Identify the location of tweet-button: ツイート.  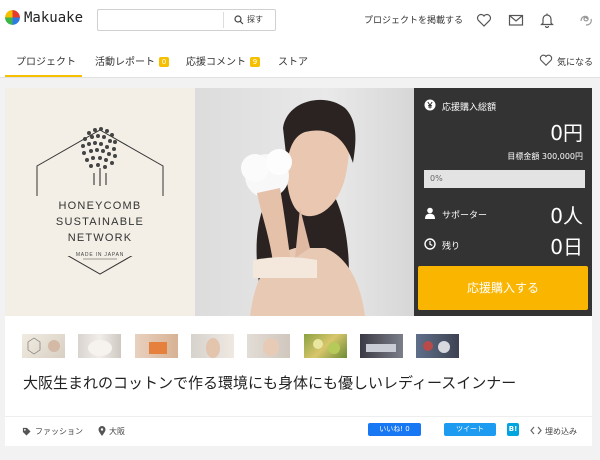
(470, 429).